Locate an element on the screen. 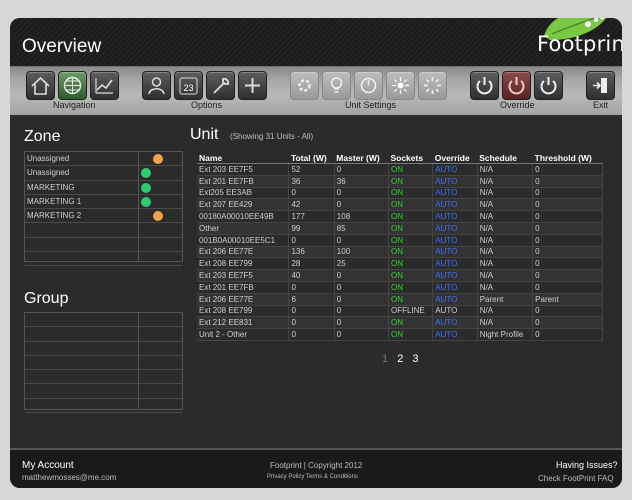 This screenshot has height=500, width=632. unit-row: Ext205 EE3AB 0 0 ON AUTO N/A 0 is located at coordinates (400, 193).